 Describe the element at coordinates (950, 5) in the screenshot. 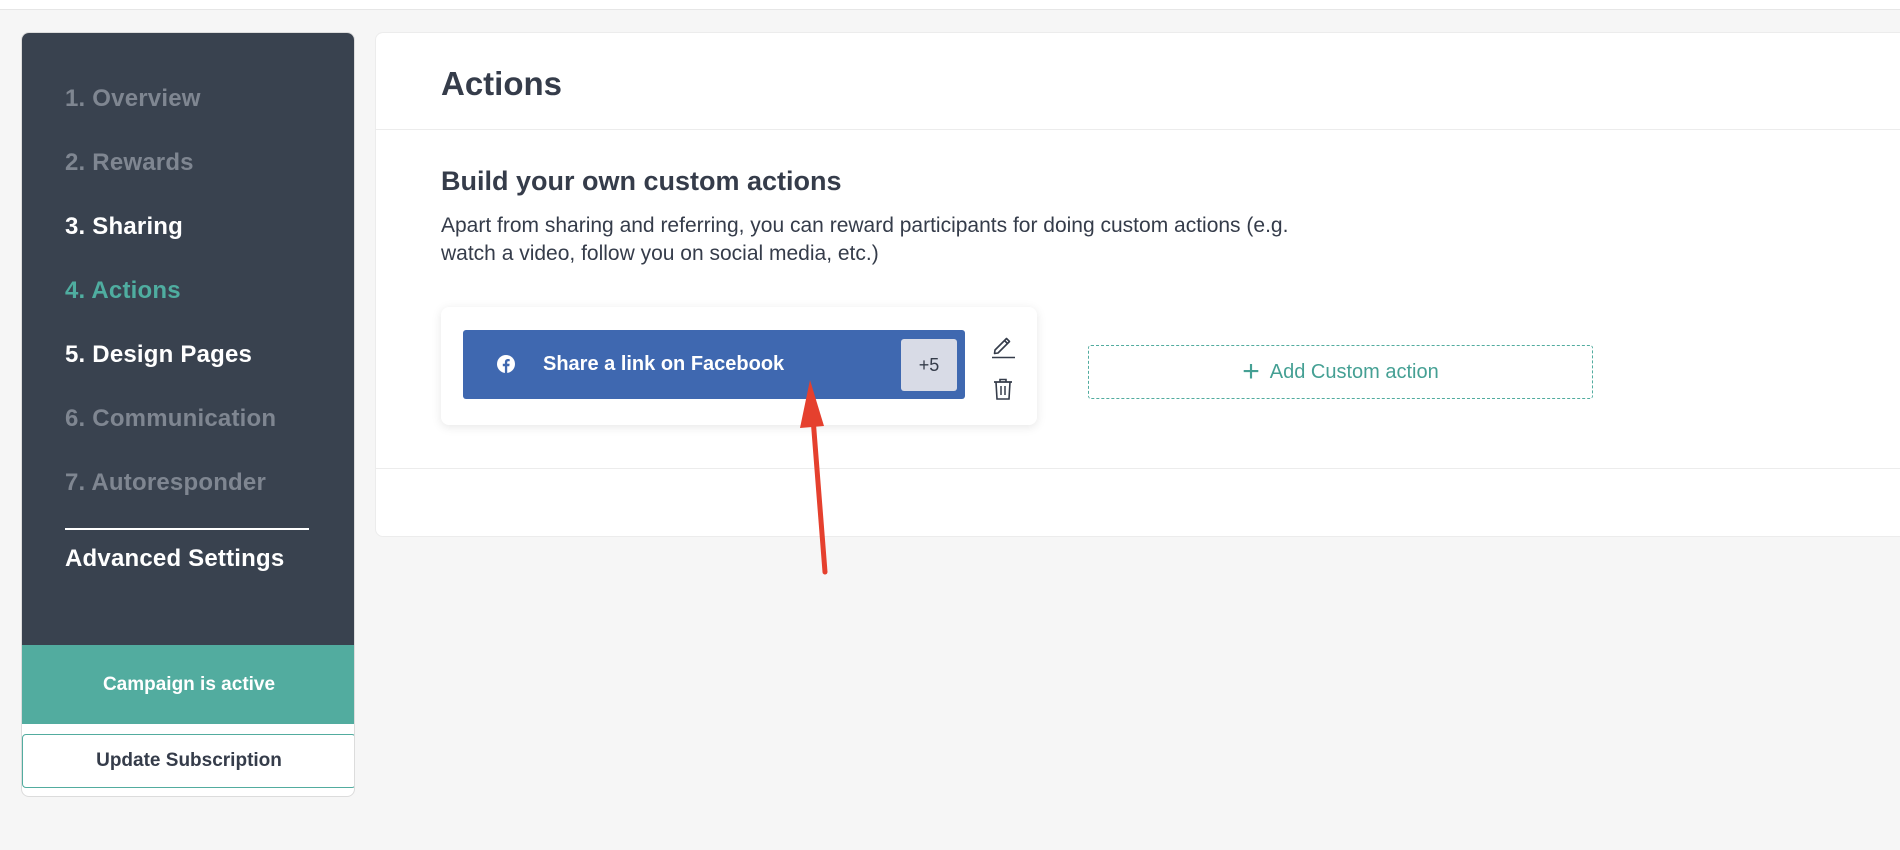

I see `top-bar` at that location.